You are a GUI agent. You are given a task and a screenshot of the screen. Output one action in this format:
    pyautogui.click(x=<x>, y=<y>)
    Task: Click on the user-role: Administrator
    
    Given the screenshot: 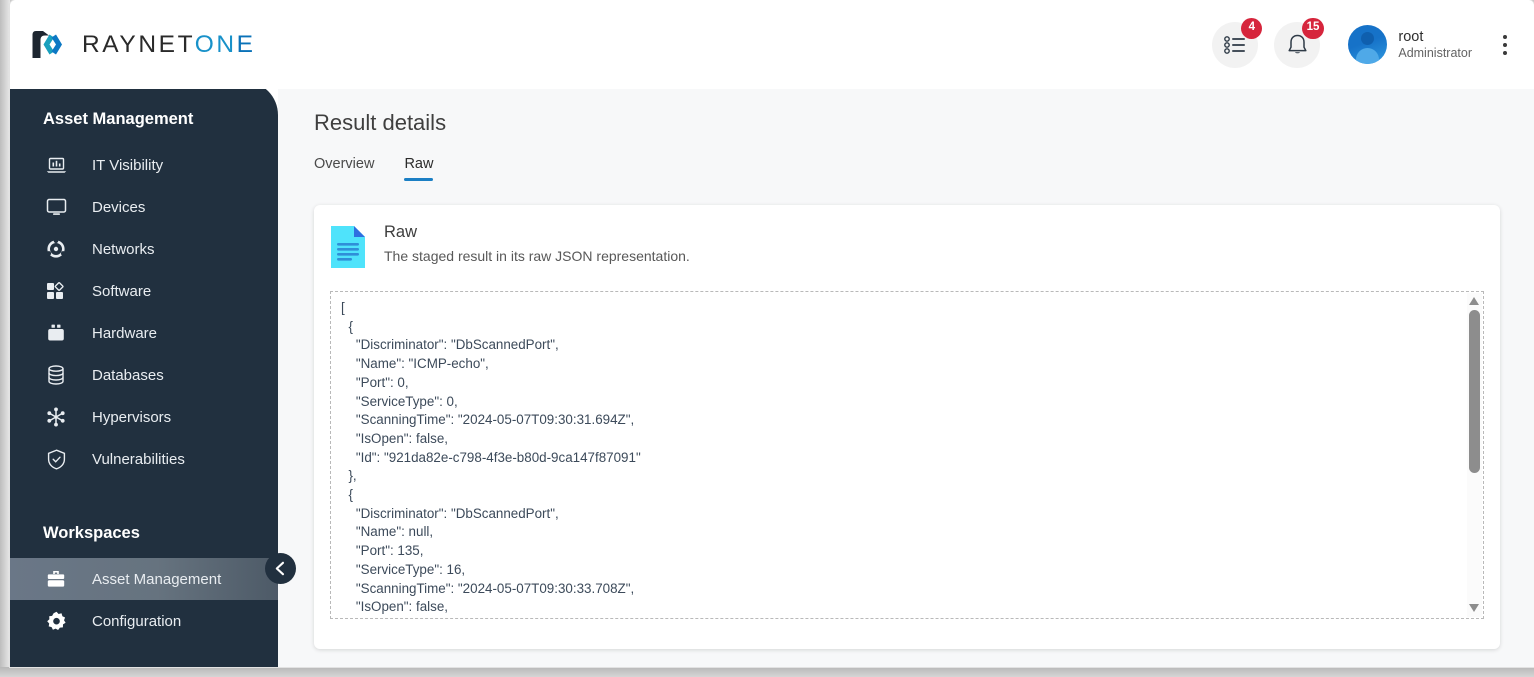 What is the action you would take?
    pyautogui.click(x=1435, y=52)
    